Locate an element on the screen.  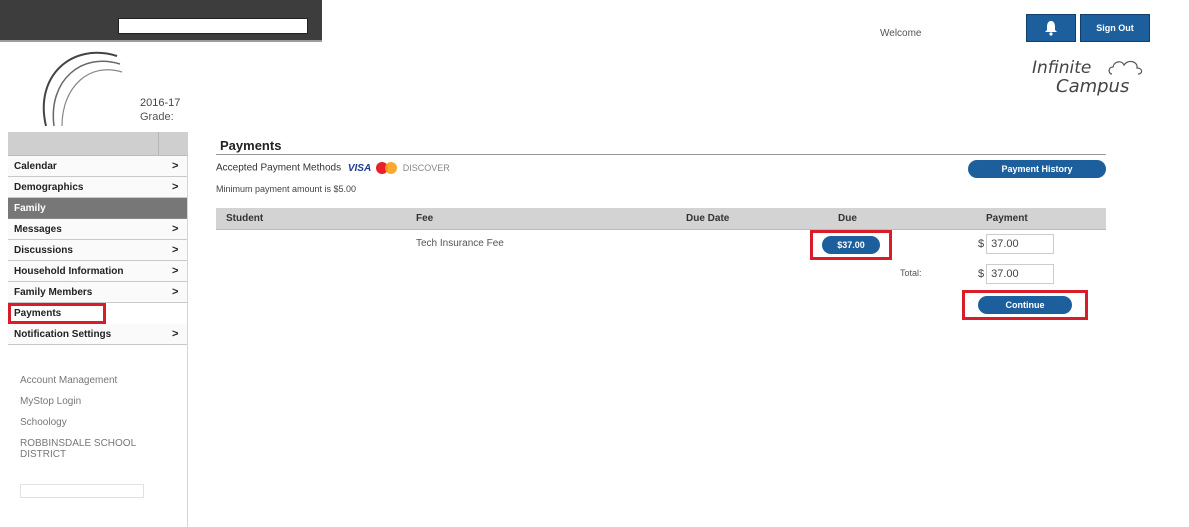
sidebar-item-payments: Payments is located at coordinates (57, 313).